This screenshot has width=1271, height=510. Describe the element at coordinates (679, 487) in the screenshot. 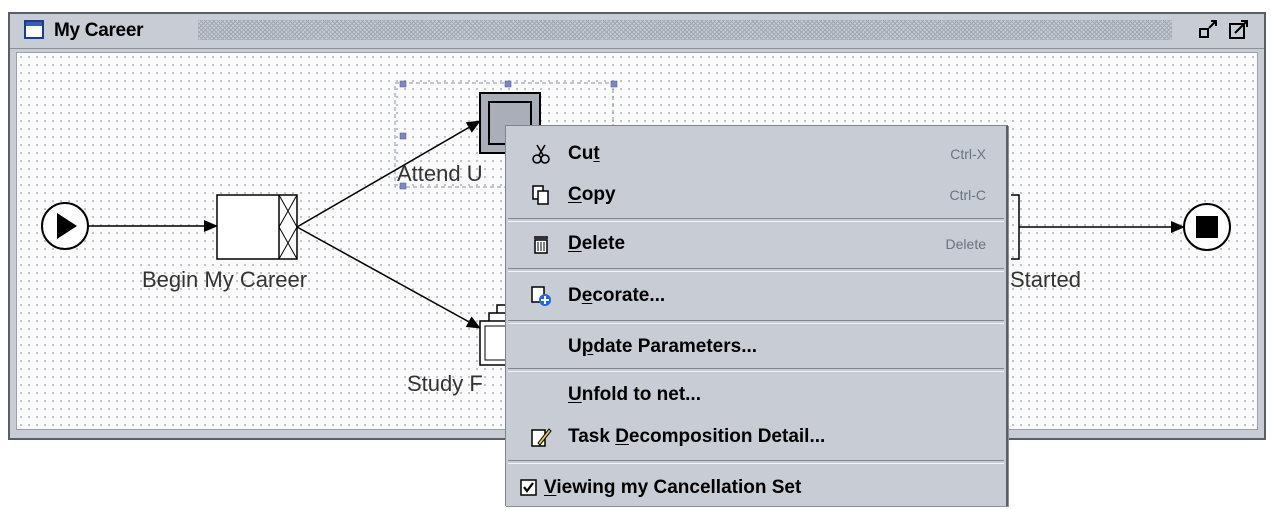

I see `menu-label-viewing-b: iewing my Cancellation Set` at that location.